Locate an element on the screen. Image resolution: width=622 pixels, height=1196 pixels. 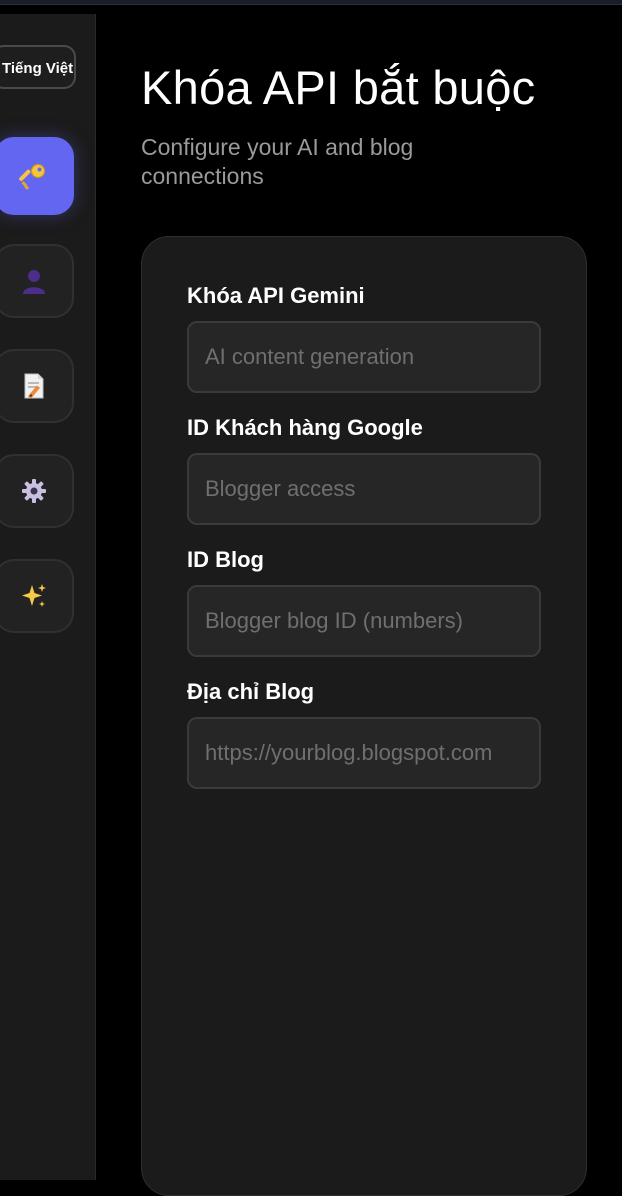
memo-icon is located at coordinates (34, 386).